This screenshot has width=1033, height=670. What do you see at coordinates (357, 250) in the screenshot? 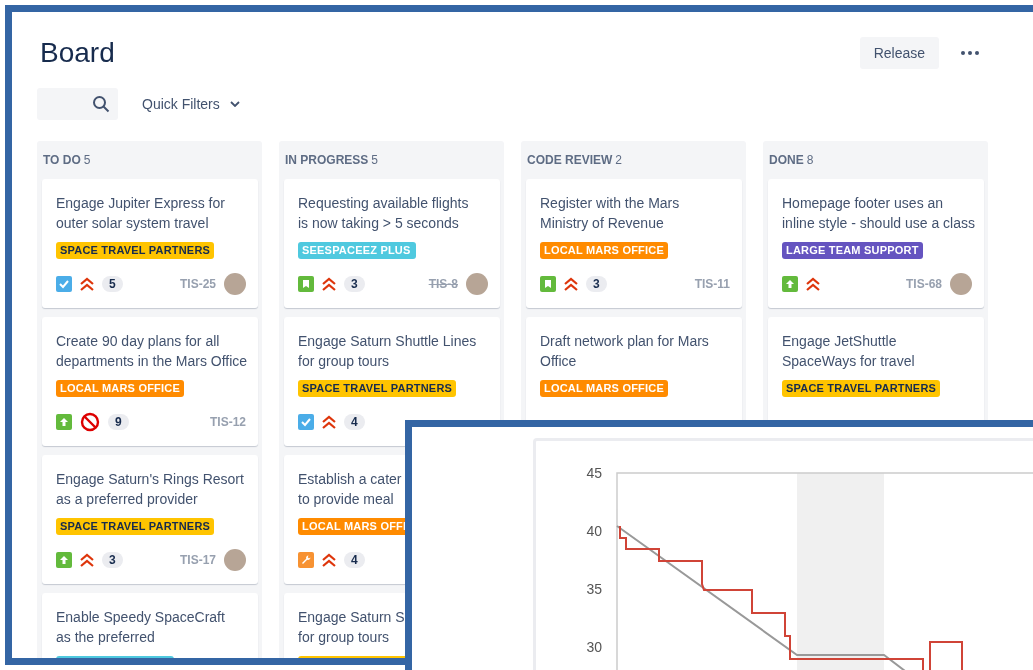
I see `epic-label: SEESPACEEZ PLUS` at bounding box center [357, 250].